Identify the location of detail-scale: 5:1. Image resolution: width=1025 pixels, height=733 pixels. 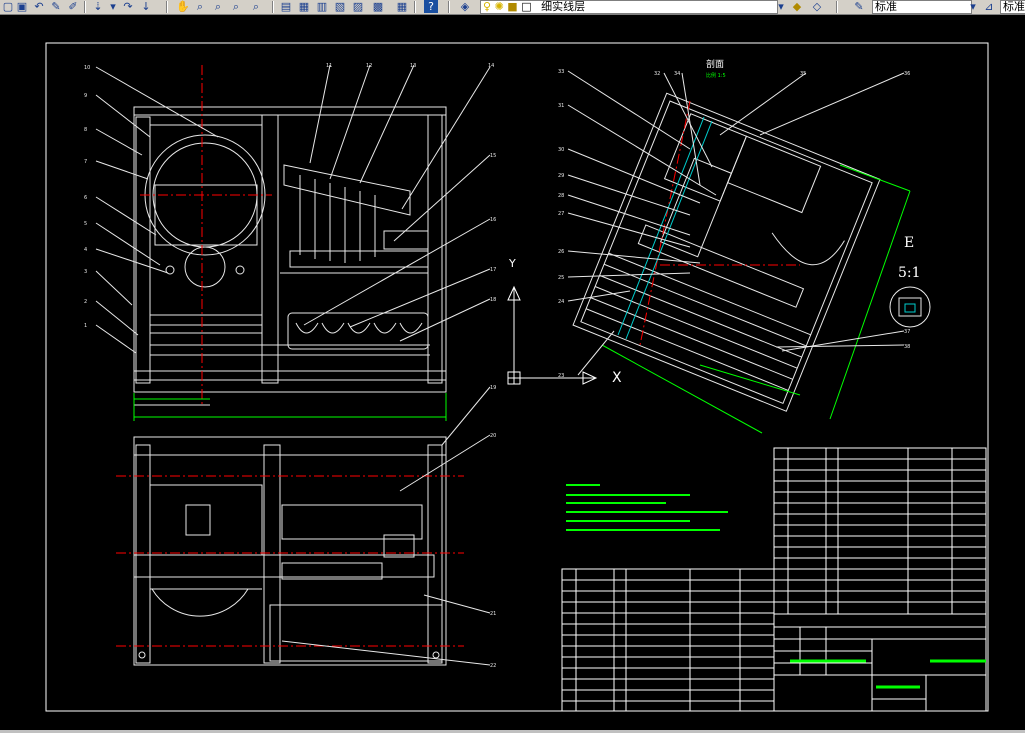
(909, 273).